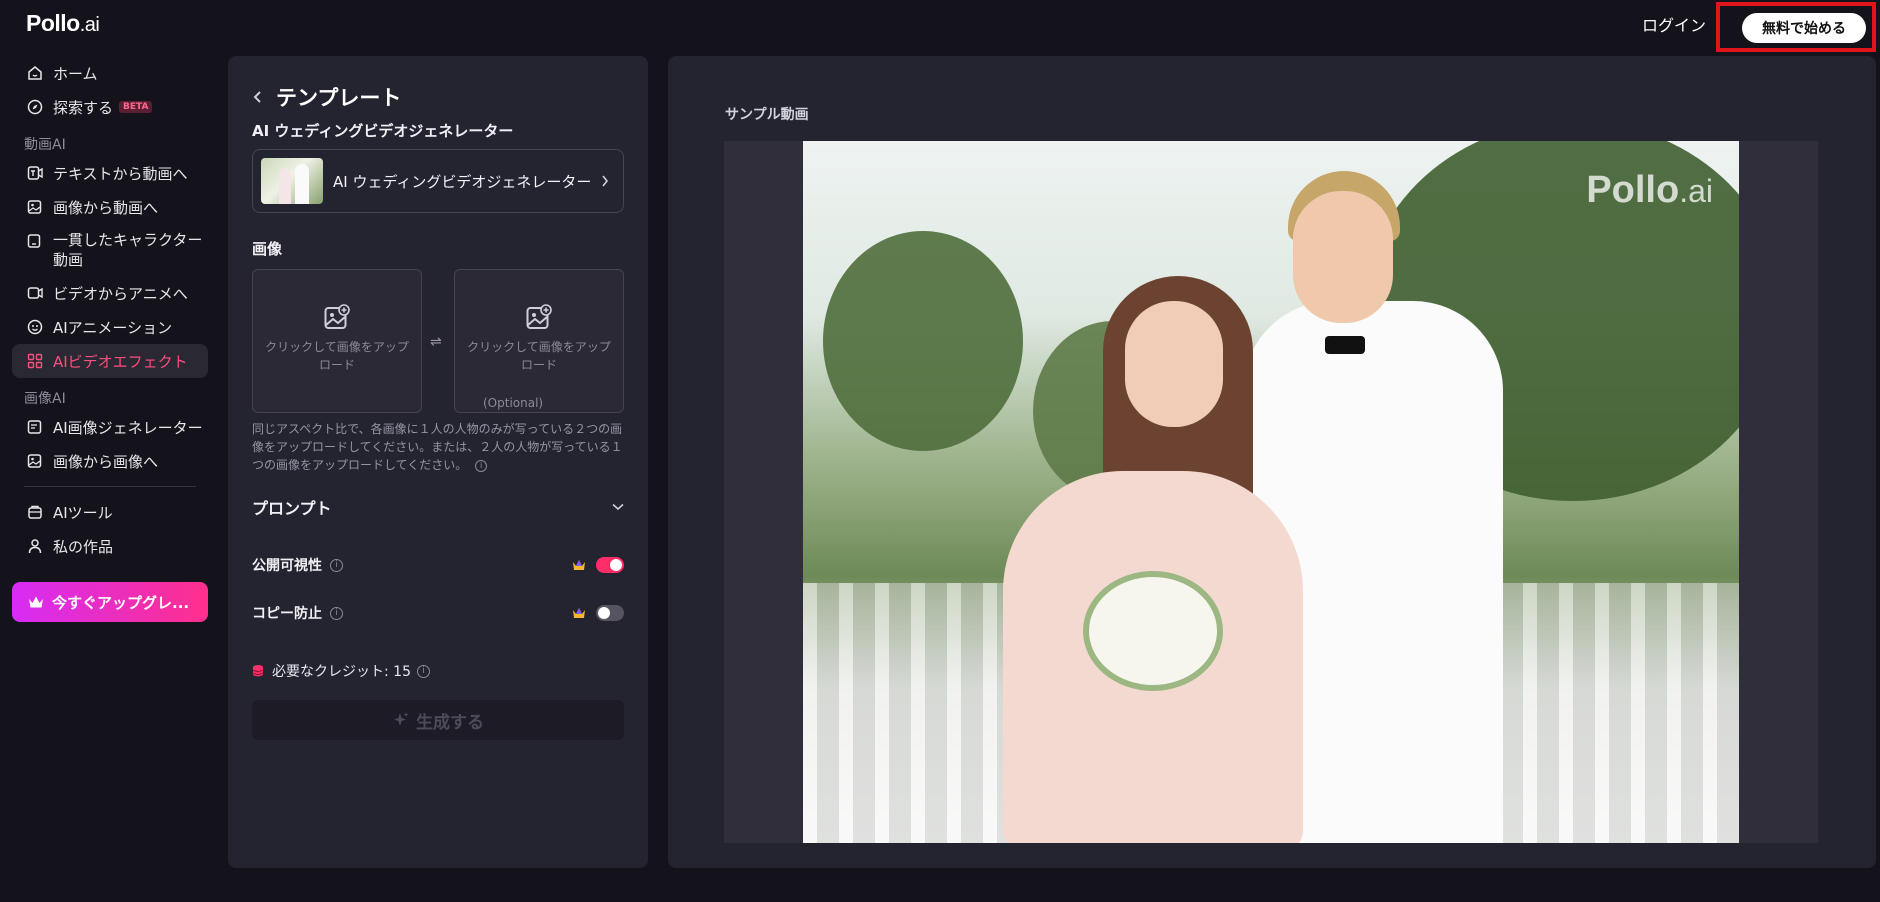 The image size is (1880, 902). Describe the element at coordinates (35, 512) in the screenshot. I see `tools-icon` at that location.